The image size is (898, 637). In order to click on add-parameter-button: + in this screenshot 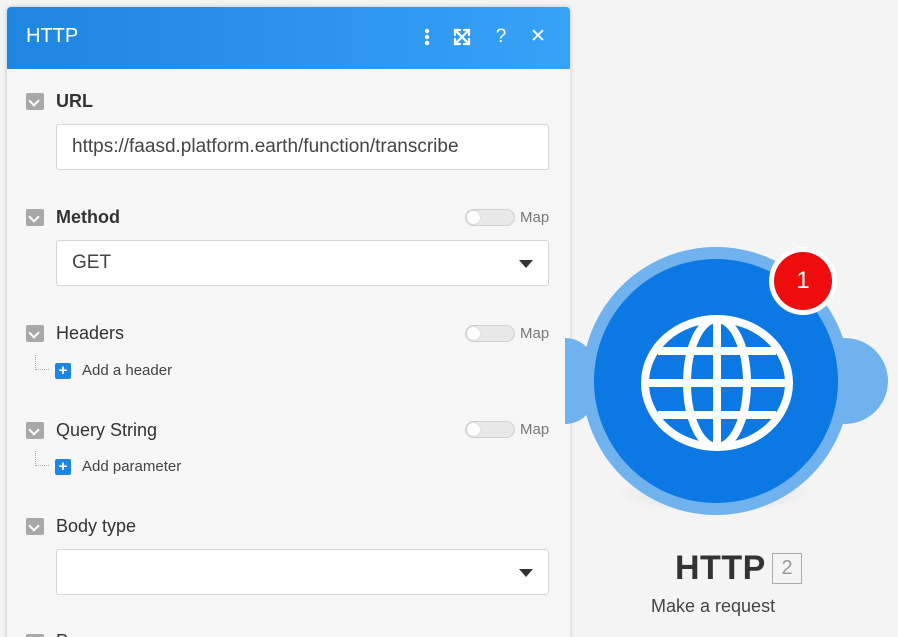, I will do `click(63, 467)`.